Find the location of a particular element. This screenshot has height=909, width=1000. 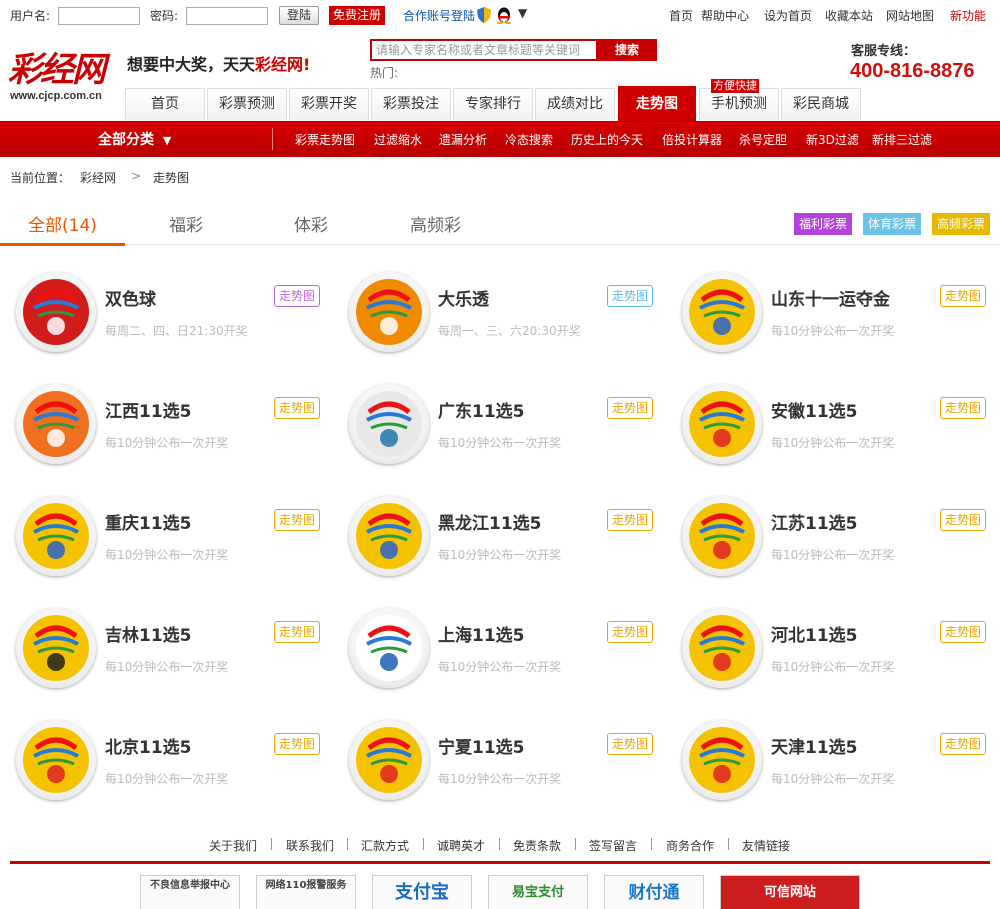

lottery-name: 河北11选5 is located at coordinates (814, 633).